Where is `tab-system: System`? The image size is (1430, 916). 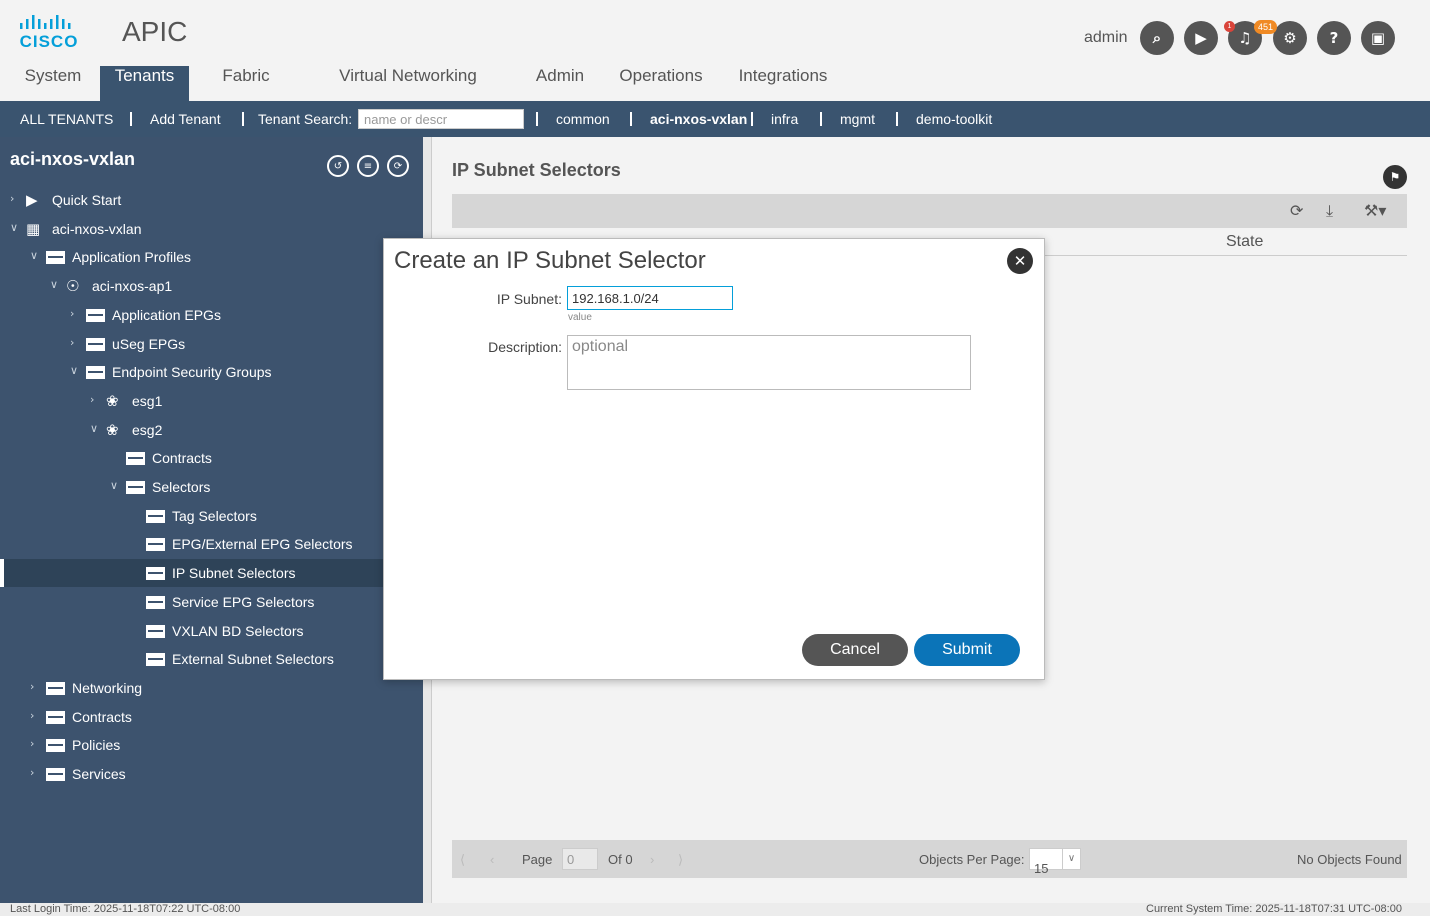
tab-system: System is located at coordinates (53, 83).